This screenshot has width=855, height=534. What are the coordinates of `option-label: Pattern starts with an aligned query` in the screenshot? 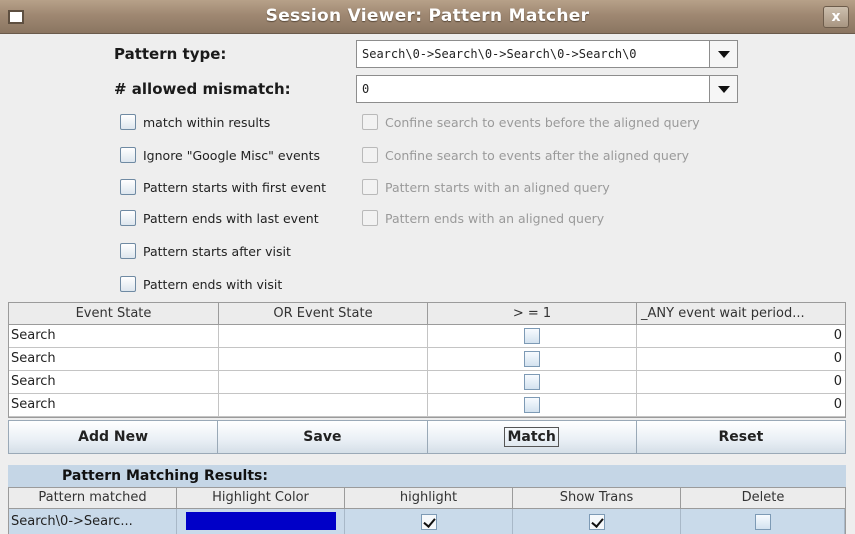 It's located at (497, 187).